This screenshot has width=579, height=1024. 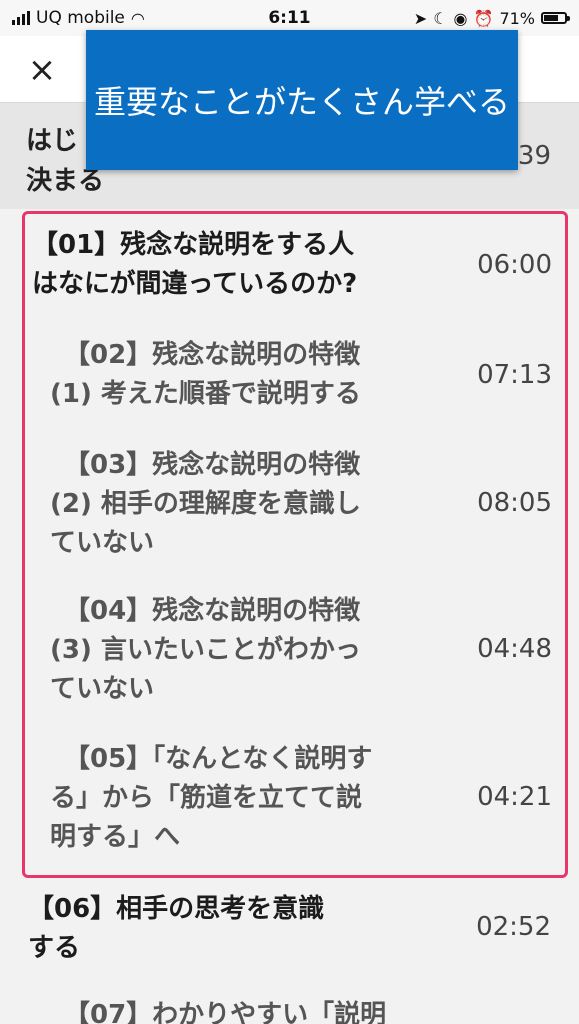 I want to click on lesson-title: 【04】残念な説明の特徴 (3) 言いたいことがわかっ ていない, so click(x=205, y=650).